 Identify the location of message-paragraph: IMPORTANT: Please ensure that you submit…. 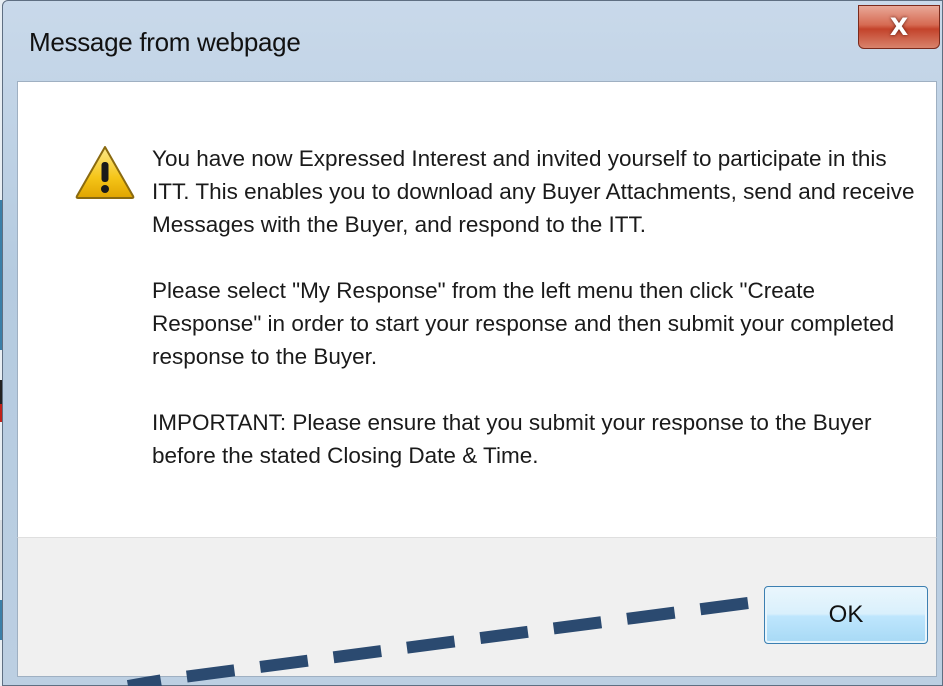
(512, 439).